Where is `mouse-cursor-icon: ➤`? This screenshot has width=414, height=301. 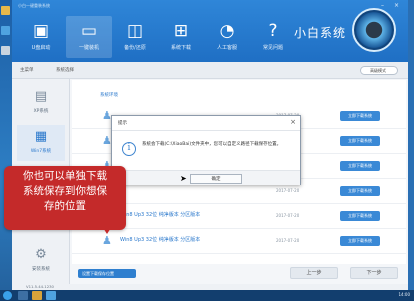
mouse-cursor-icon: ➤ is located at coordinates (183, 178).